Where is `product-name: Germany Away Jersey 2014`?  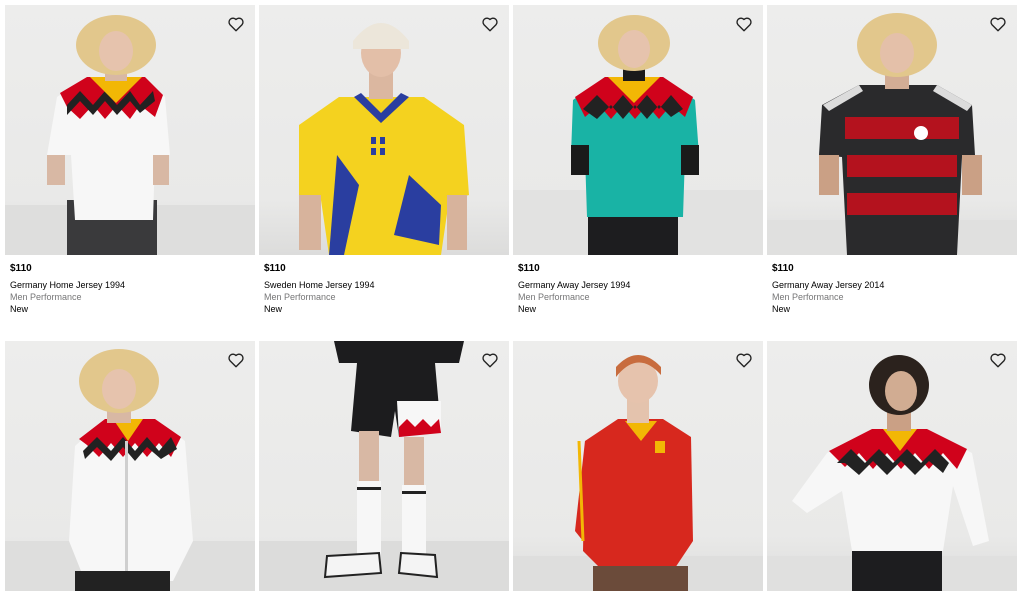 product-name: Germany Away Jersey 2014 is located at coordinates (894, 285).